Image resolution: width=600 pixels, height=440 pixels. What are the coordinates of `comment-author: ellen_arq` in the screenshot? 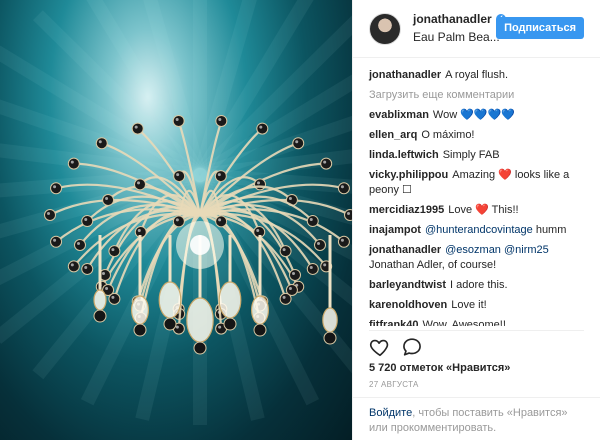 It's located at (393, 135).